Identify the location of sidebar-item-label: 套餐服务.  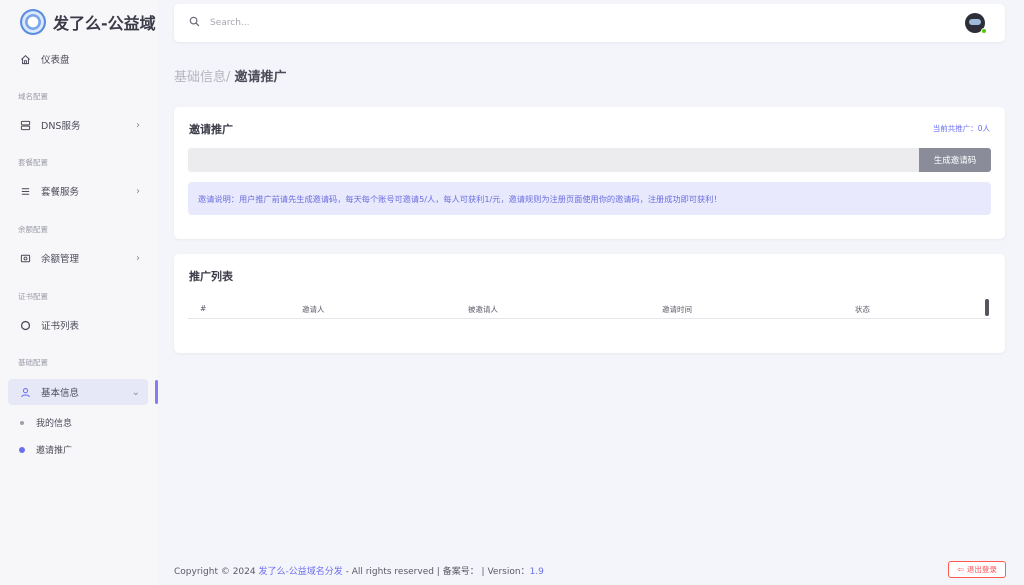
(60, 192).